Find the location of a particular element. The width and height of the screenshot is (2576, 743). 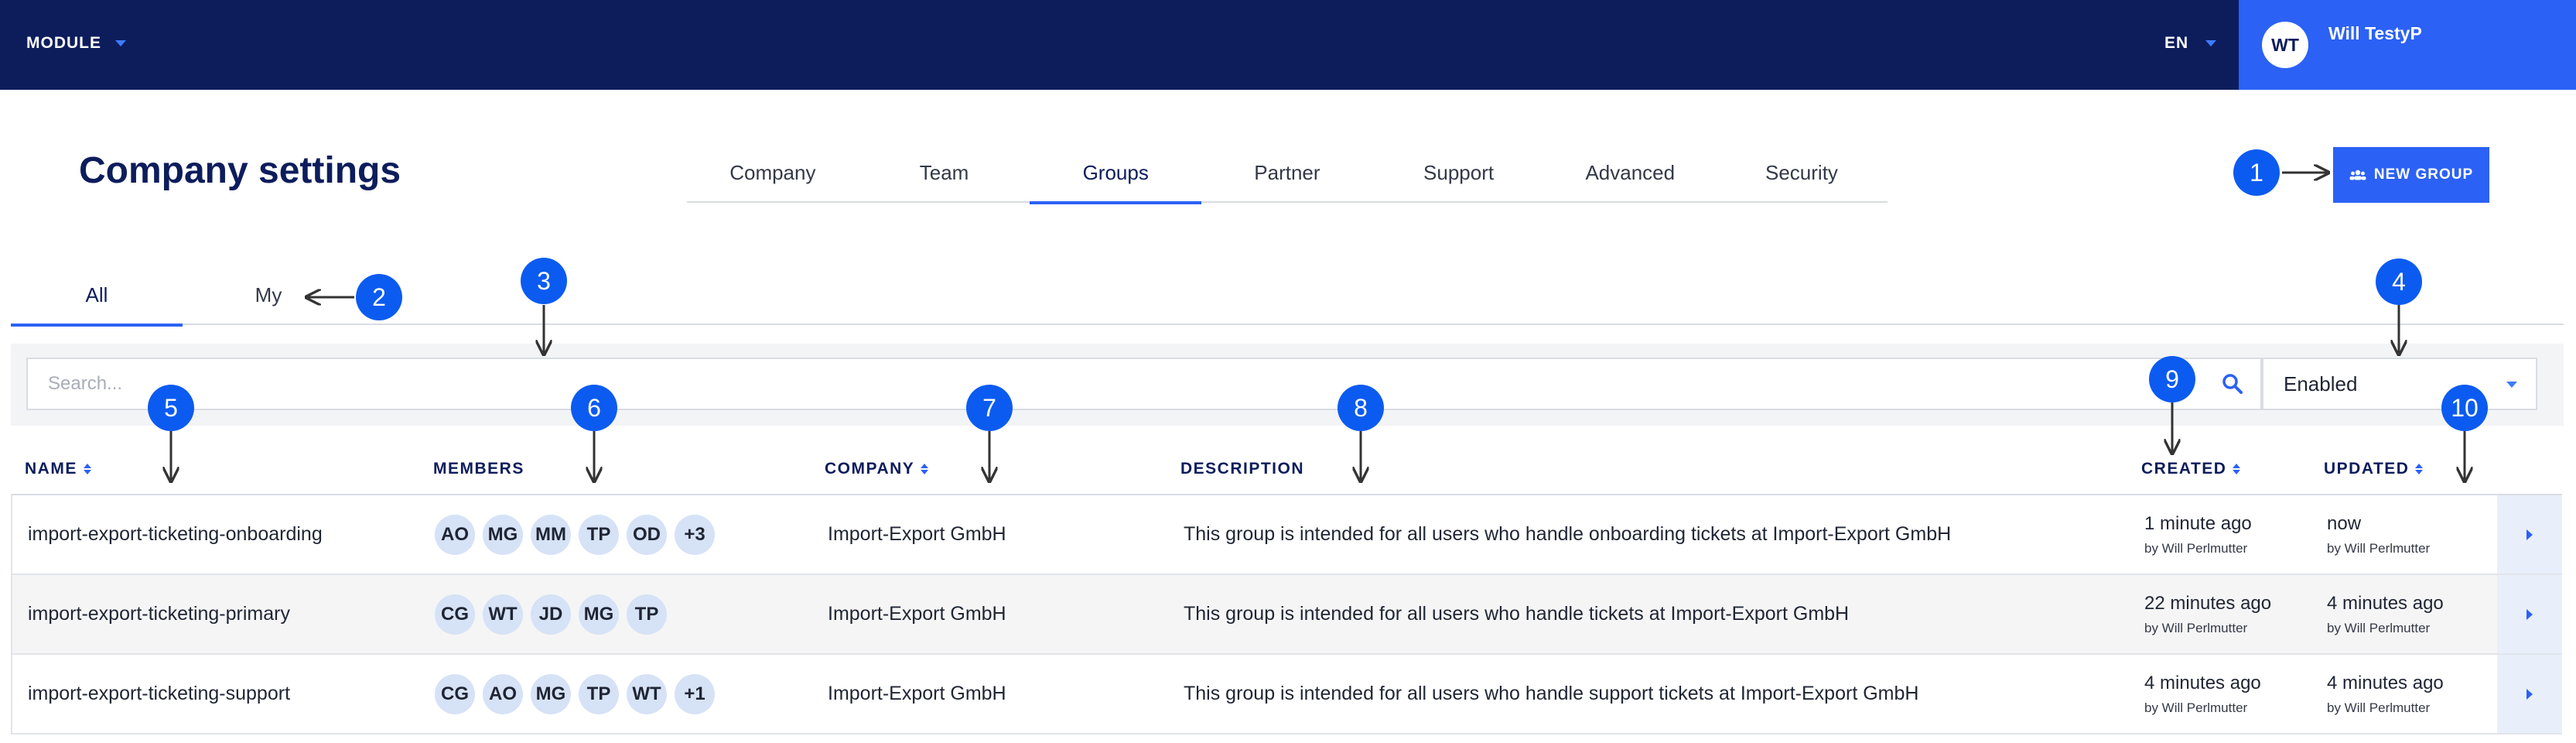

header-created: CREATED is located at coordinates (2191, 469).